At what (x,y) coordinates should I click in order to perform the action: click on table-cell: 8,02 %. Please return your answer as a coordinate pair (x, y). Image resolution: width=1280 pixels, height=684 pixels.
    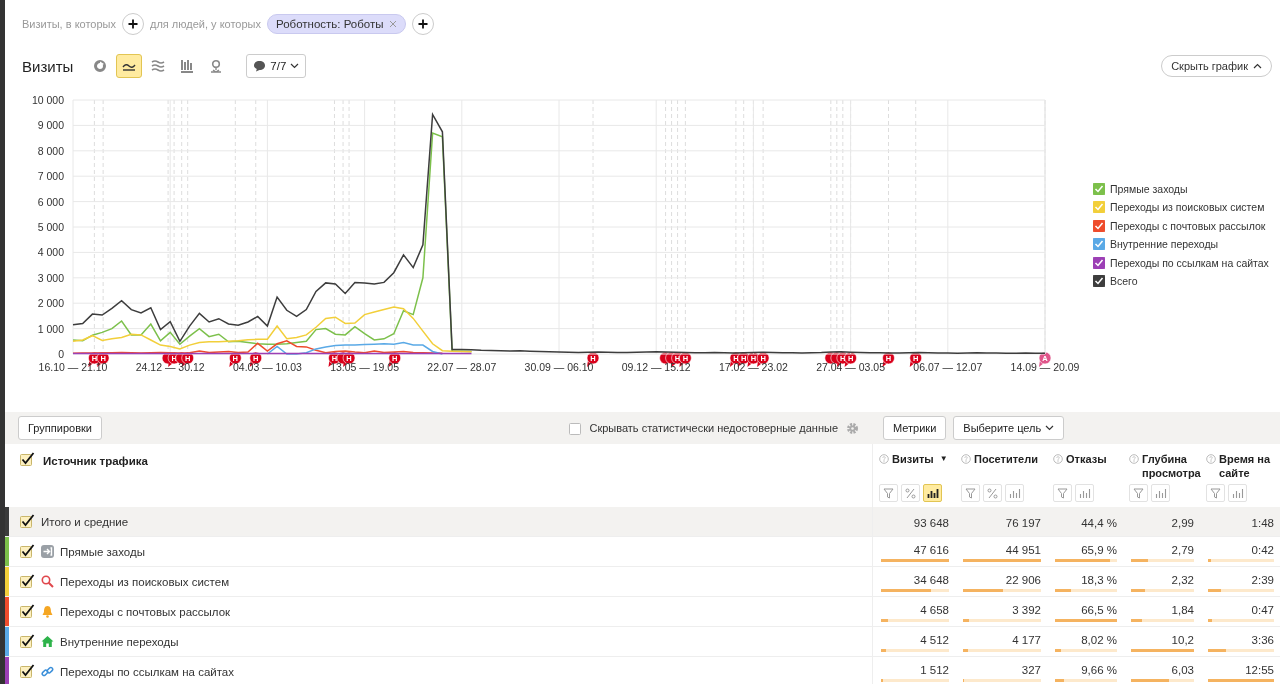
    Looking at the image, I should click on (1099, 640).